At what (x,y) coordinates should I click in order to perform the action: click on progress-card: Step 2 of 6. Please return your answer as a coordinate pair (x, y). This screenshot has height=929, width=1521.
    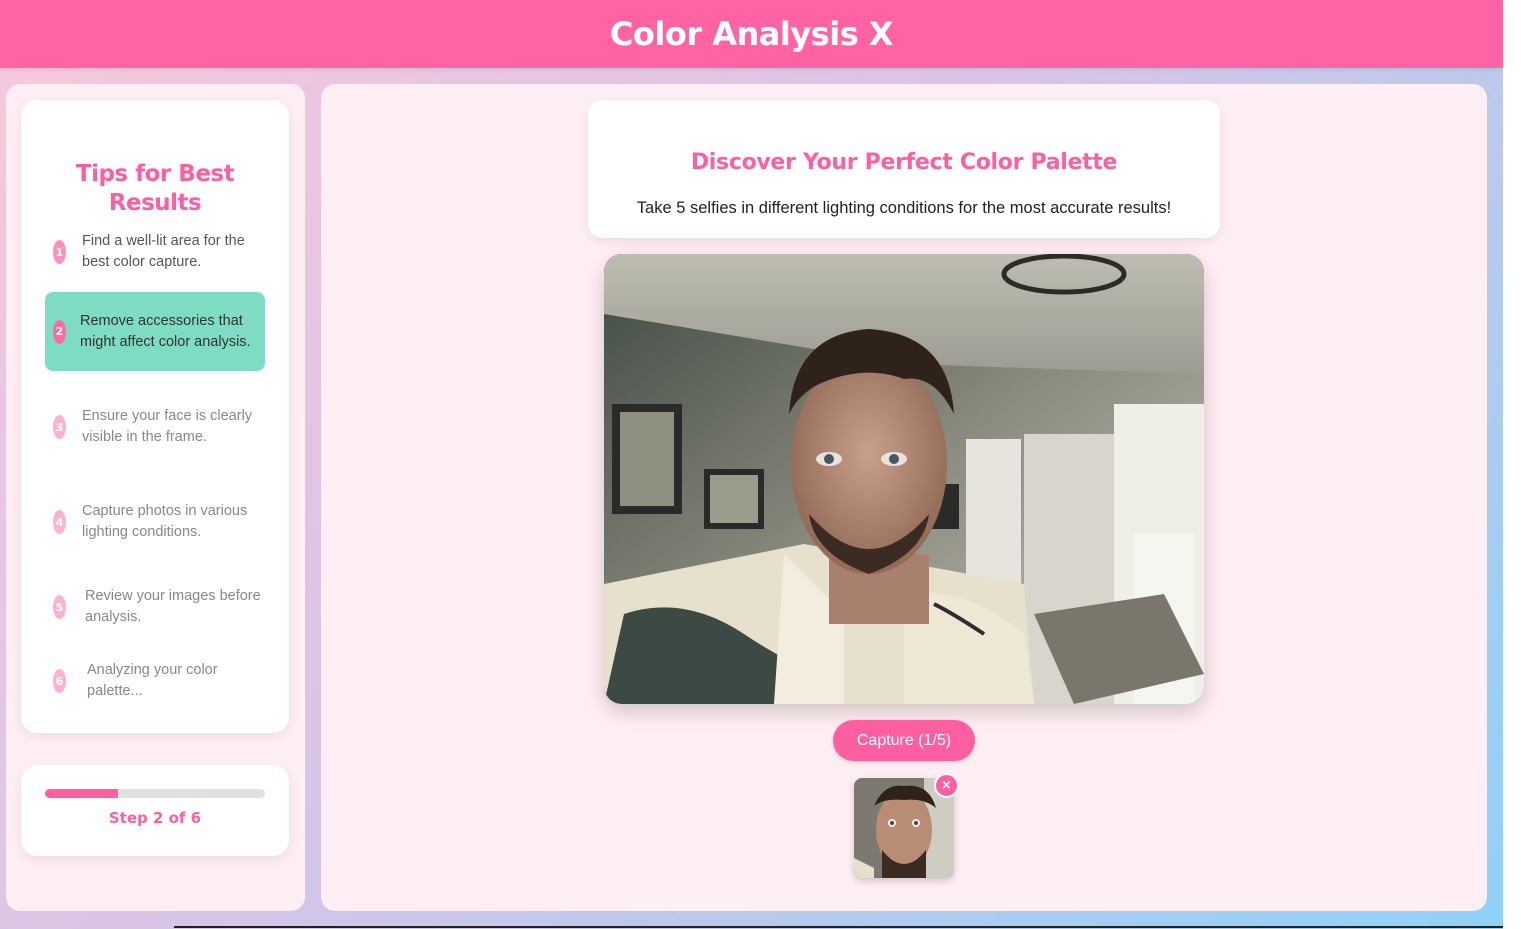
    Looking at the image, I should click on (155, 810).